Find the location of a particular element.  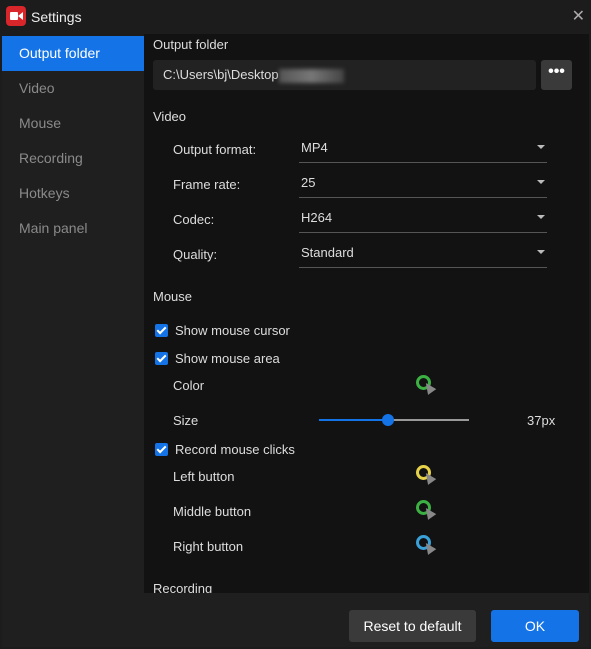

sidebar-item-recording: Recording is located at coordinates (73, 158).